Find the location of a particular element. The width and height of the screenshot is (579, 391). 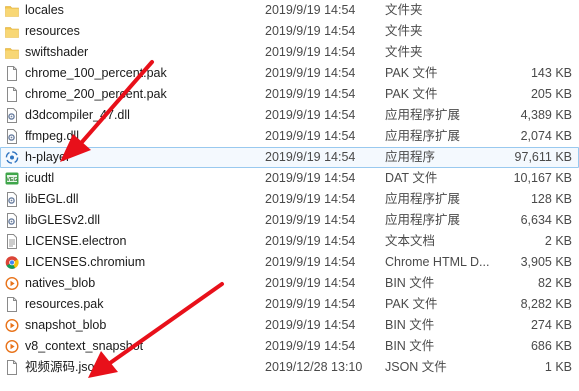

file-name: swiftshader is located at coordinates (57, 52).